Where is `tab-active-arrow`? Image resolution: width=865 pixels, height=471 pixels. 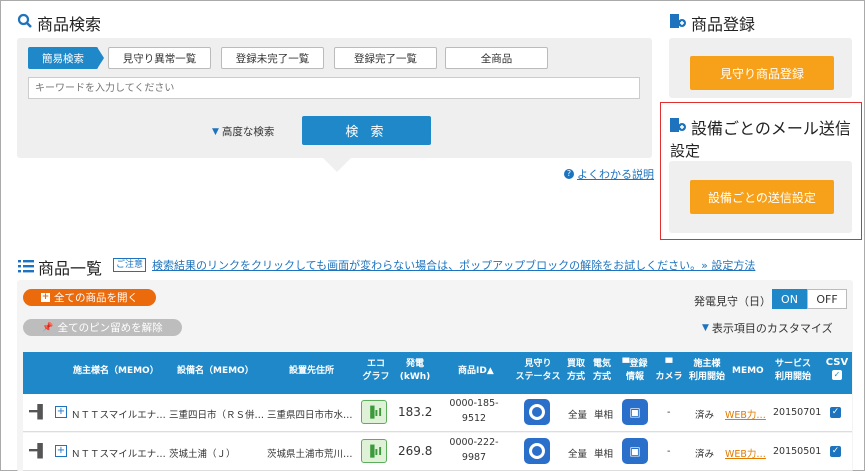 tab-active-arrow is located at coordinates (100, 58).